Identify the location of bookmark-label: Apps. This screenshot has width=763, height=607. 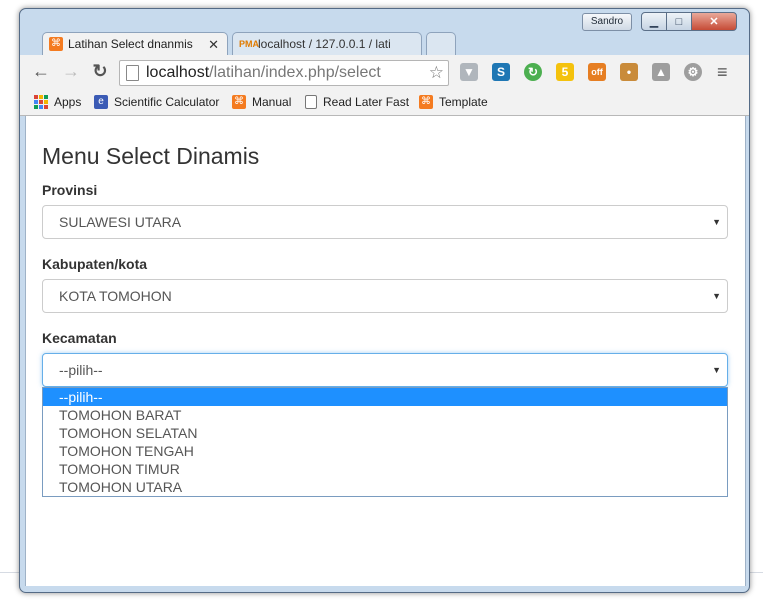
(68, 102).